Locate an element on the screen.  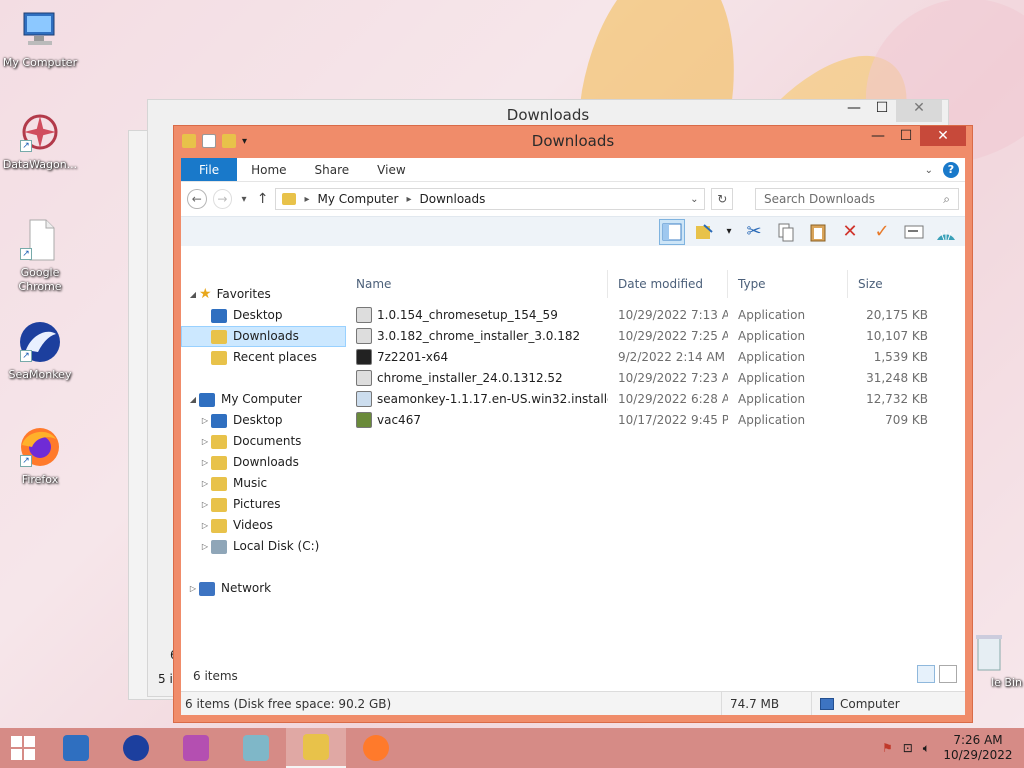
folder-properties-icon is located at coordinates (704, 232).